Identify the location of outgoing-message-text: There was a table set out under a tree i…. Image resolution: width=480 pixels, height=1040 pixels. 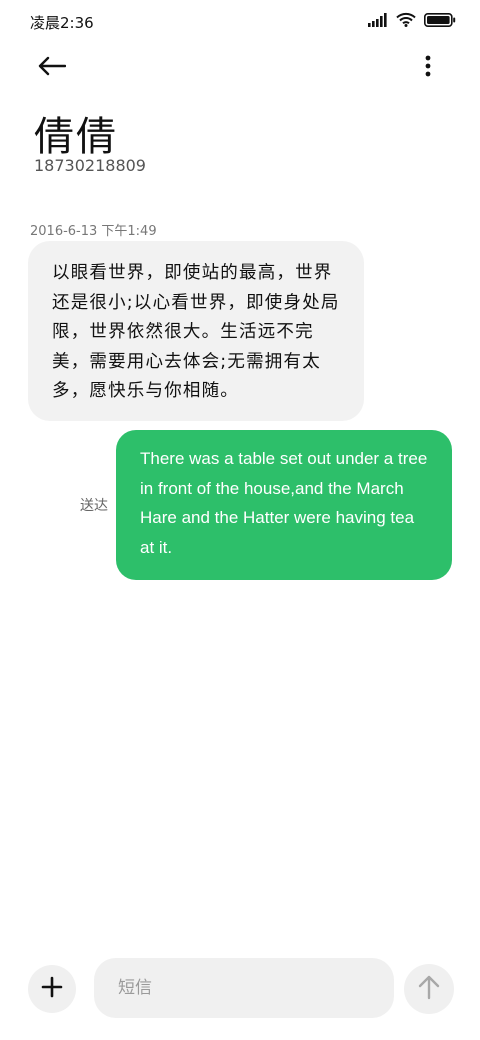
(284, 503).